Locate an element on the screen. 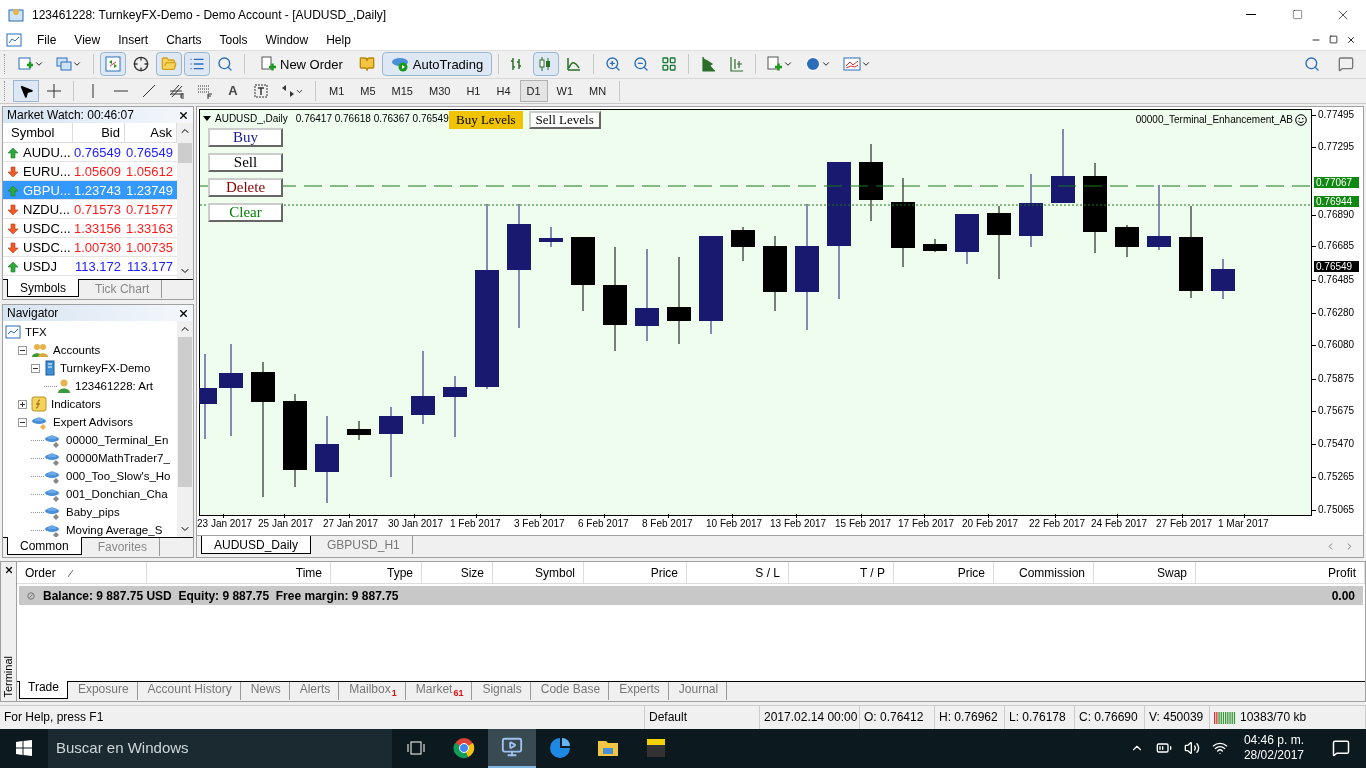 The image size is (1366, 768). level-toggle-button: Sell Levels is located at coordinates (564, 120).